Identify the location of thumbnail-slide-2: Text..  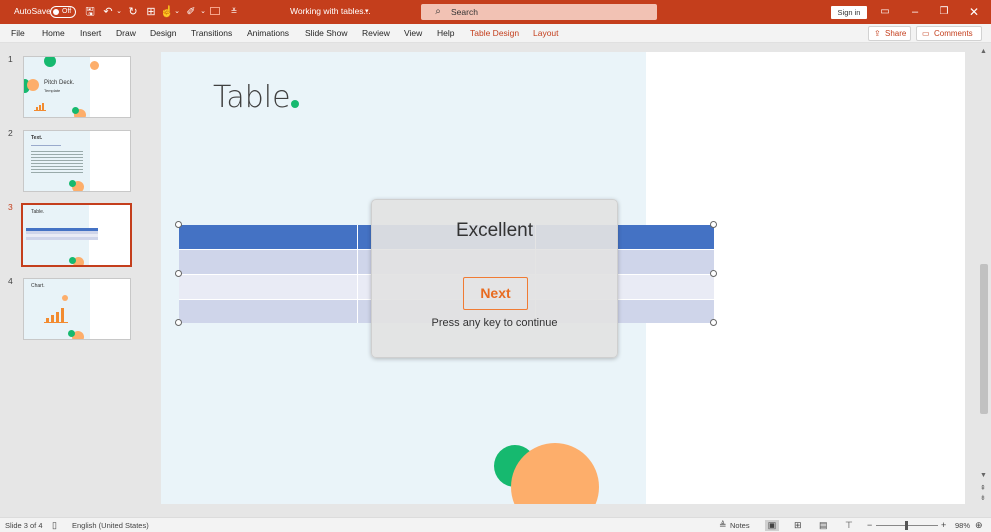
(77, 161).